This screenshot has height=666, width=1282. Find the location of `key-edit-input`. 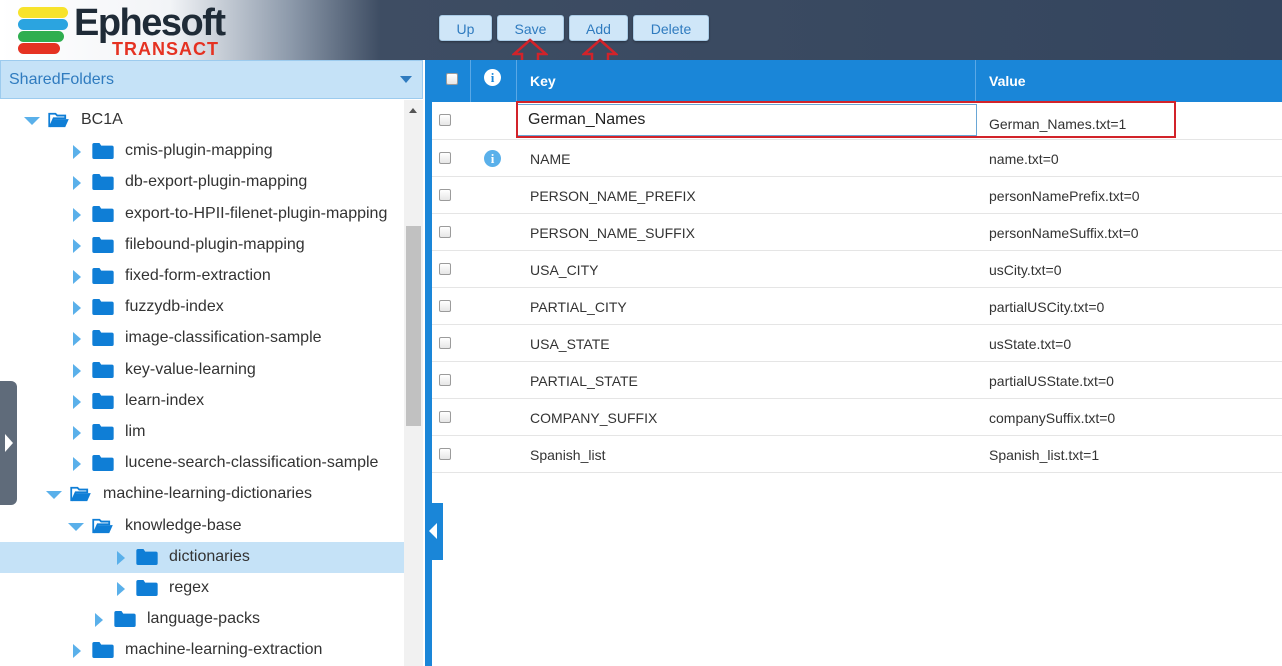

key-edit-input is located at coordinates (747, 120).